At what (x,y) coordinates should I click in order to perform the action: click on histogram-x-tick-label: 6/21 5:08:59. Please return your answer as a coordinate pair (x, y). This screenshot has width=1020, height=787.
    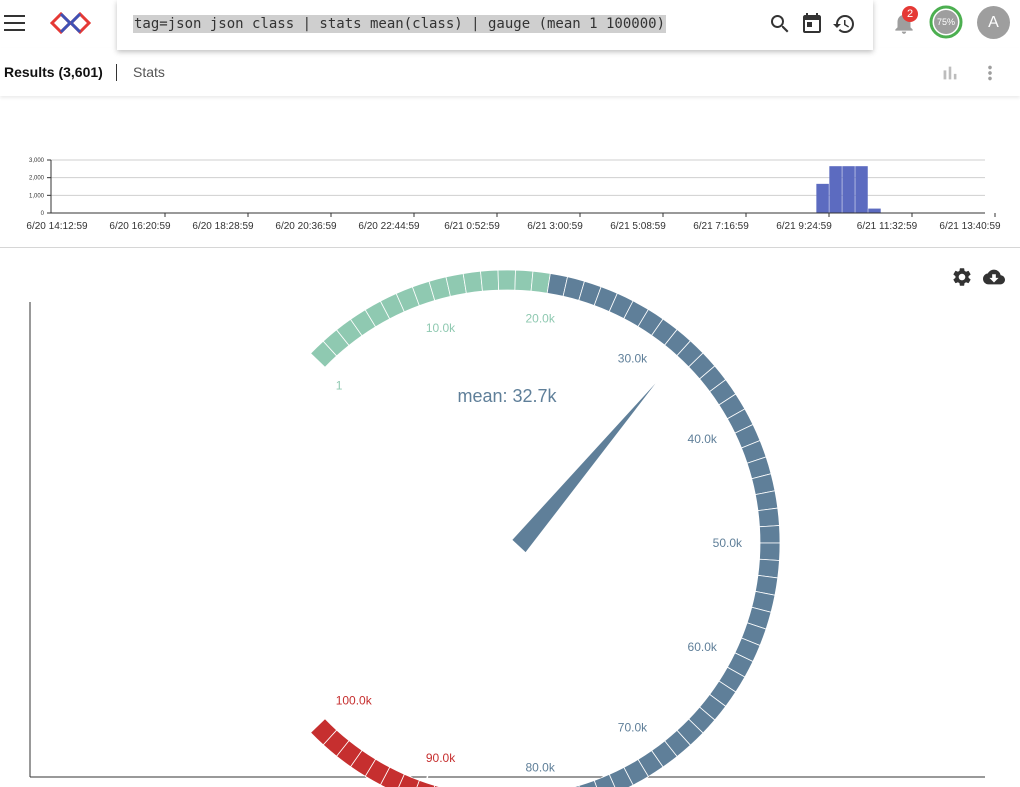
    Looking at the image, I should click on (638, 226).